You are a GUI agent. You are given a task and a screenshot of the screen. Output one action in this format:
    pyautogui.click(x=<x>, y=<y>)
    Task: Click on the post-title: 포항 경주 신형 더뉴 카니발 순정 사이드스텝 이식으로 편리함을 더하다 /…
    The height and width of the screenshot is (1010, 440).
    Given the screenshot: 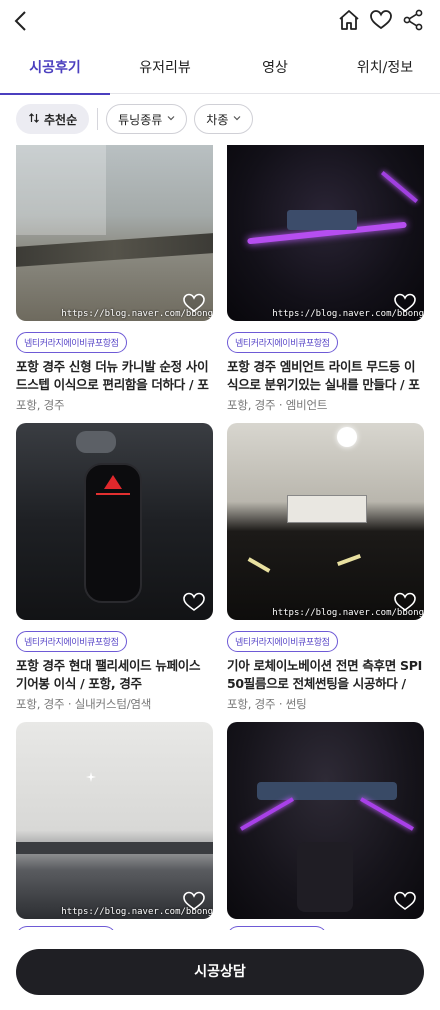 What is the action you would take?
    pyautogui.click(x=114, y=376)
    